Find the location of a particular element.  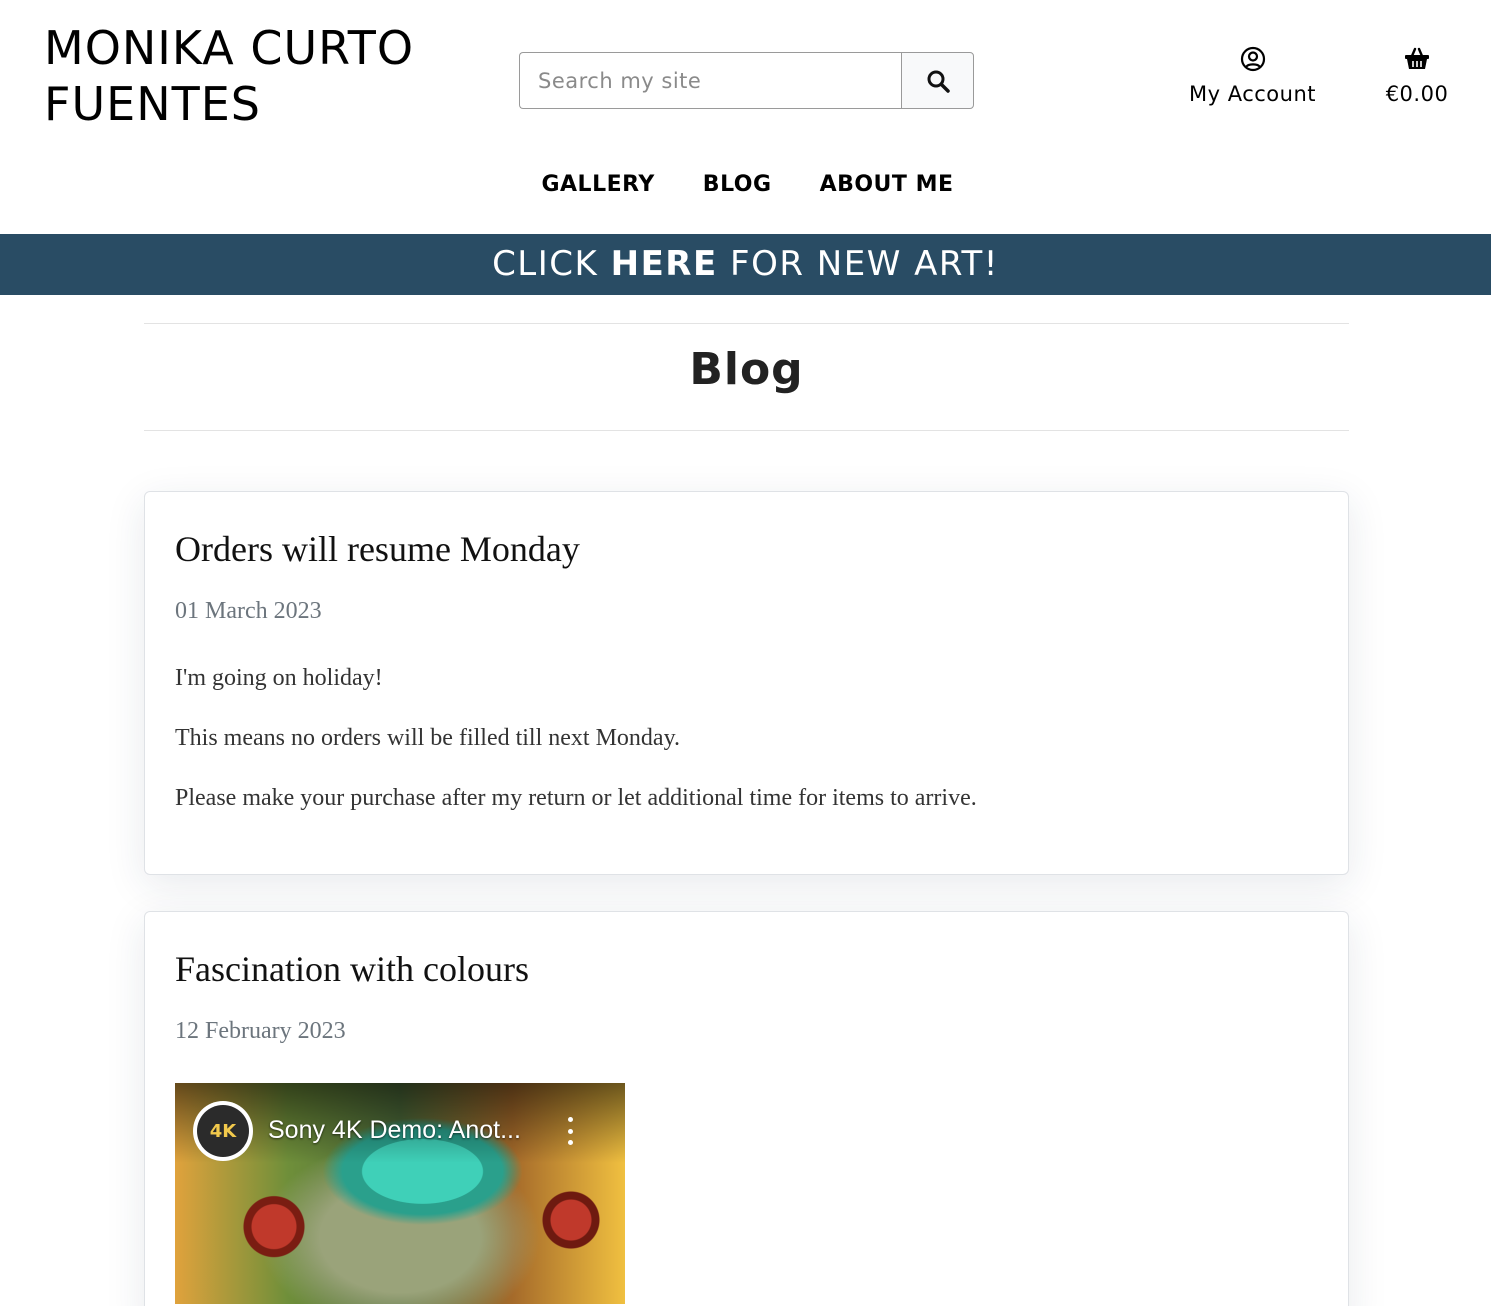

site-logo: MONIKA CURTO FUENTES is located at coordinates (229, 76).